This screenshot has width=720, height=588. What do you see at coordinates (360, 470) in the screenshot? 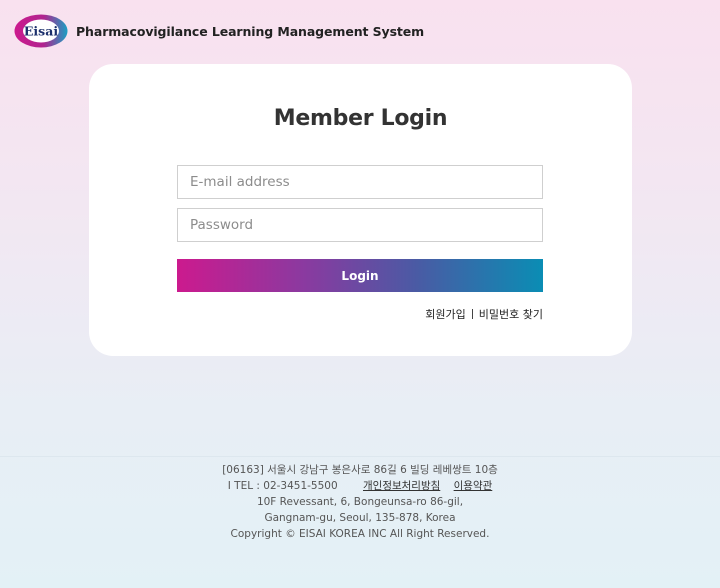
I see `footer-address-kr: [06163] 서울시 강남구 봉은사로 86길 6 빌딩 레베쌍트 10층` at bounding box center [360, 470].